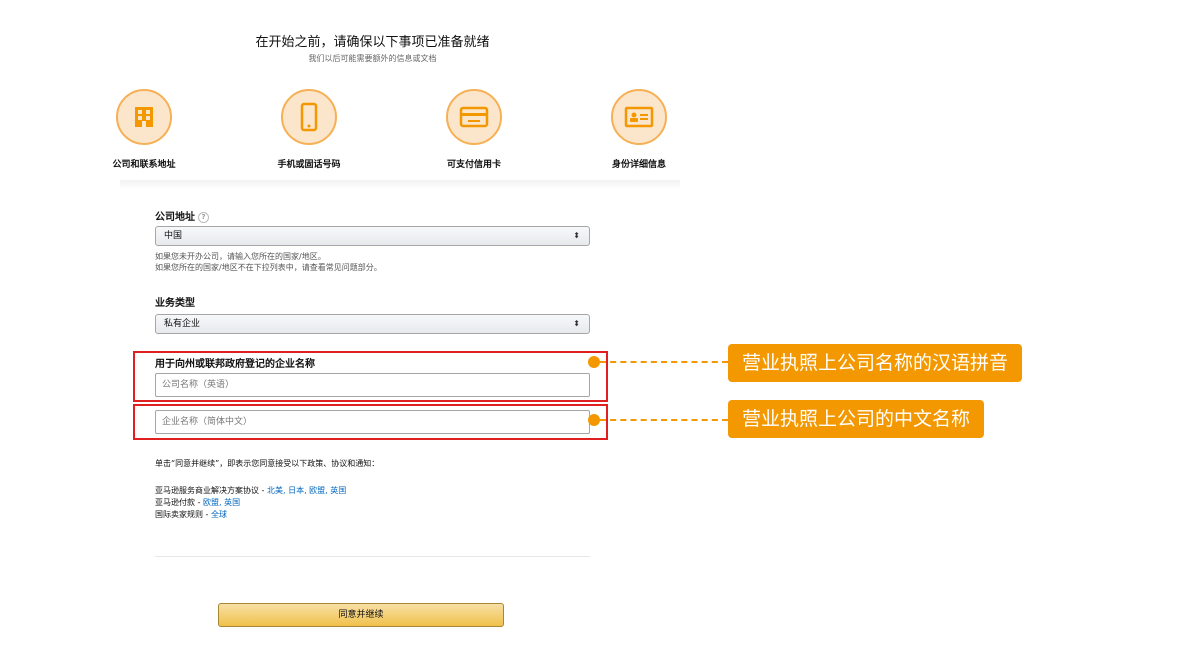 Image resolution: width=1195 pixels, height=665 pixels. Describe the element at coordinates (182, 215) in the screenshot. I see `company-address-label: 公司地址?` at that location.